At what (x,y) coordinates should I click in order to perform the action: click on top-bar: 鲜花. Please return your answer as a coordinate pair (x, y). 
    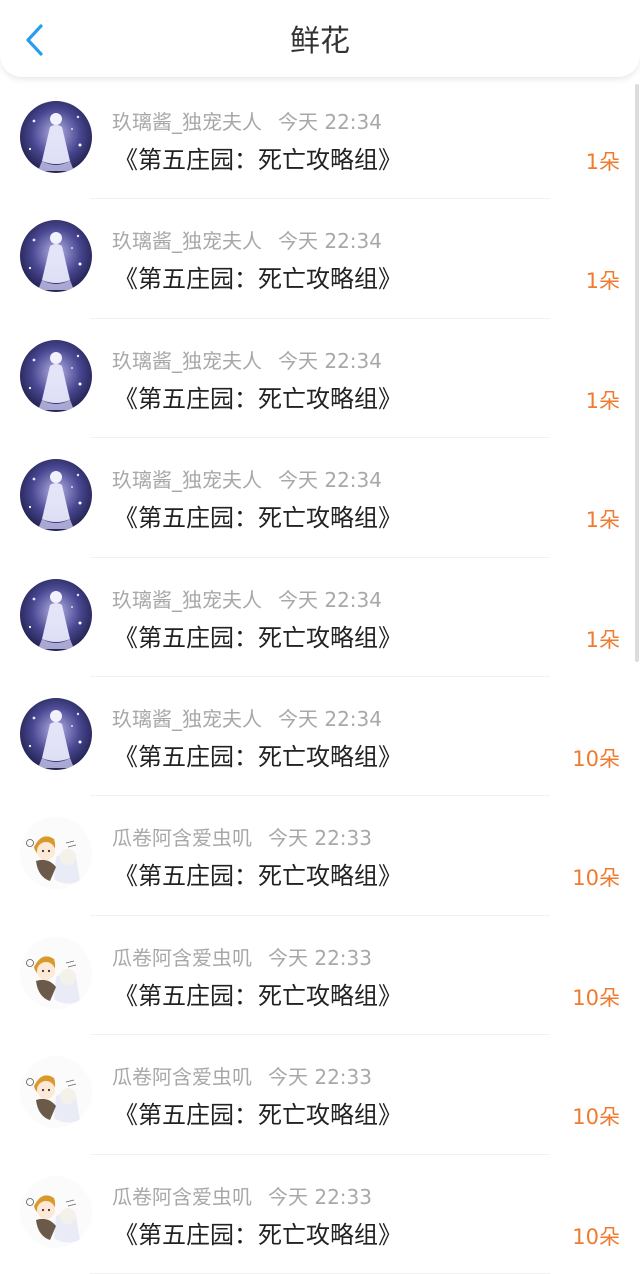
    Looking at the image, I should click on (320, 39).